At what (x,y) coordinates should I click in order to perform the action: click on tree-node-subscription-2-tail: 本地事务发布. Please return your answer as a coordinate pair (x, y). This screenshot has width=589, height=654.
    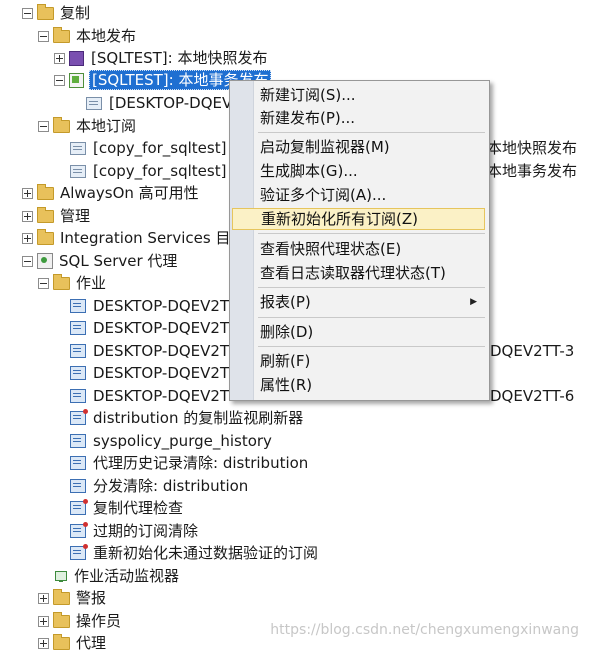
    Looking at the image, I should click on (532, 171).